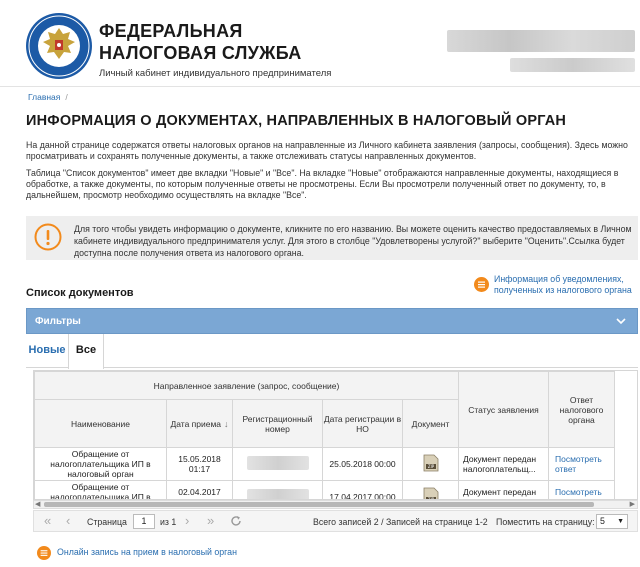 The width and height of the screenshot is (640, 567). What do you see at coordinates (171, 31) in the screenshot?
I see `org-name-line1: ФЕДЕРАЛЬНАЯ` at bounding box center [171, 31].